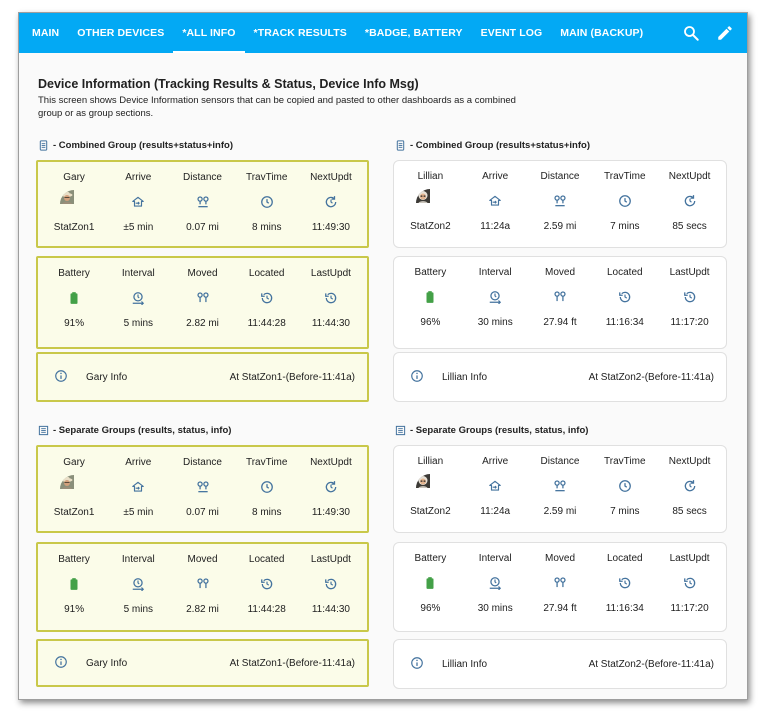 This screenshot has height=726, width=765. Describe the element at coordinates (202, 663) in the screenshot. I see `gary-info-card-separate: Gary Info At StatZon1-(Before-11:41a)` at that location.